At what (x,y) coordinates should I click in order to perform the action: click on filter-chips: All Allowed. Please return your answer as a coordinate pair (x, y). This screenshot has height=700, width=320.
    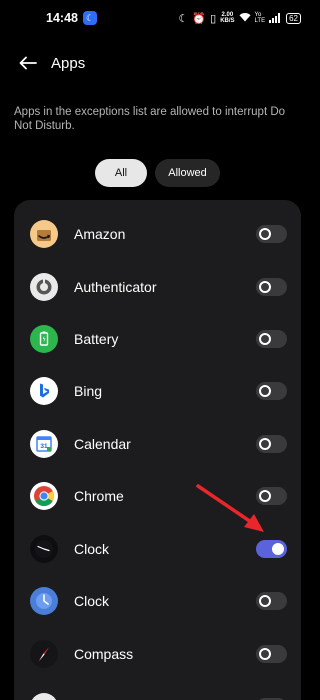
    Looking at the image, I should click on (157, 173).